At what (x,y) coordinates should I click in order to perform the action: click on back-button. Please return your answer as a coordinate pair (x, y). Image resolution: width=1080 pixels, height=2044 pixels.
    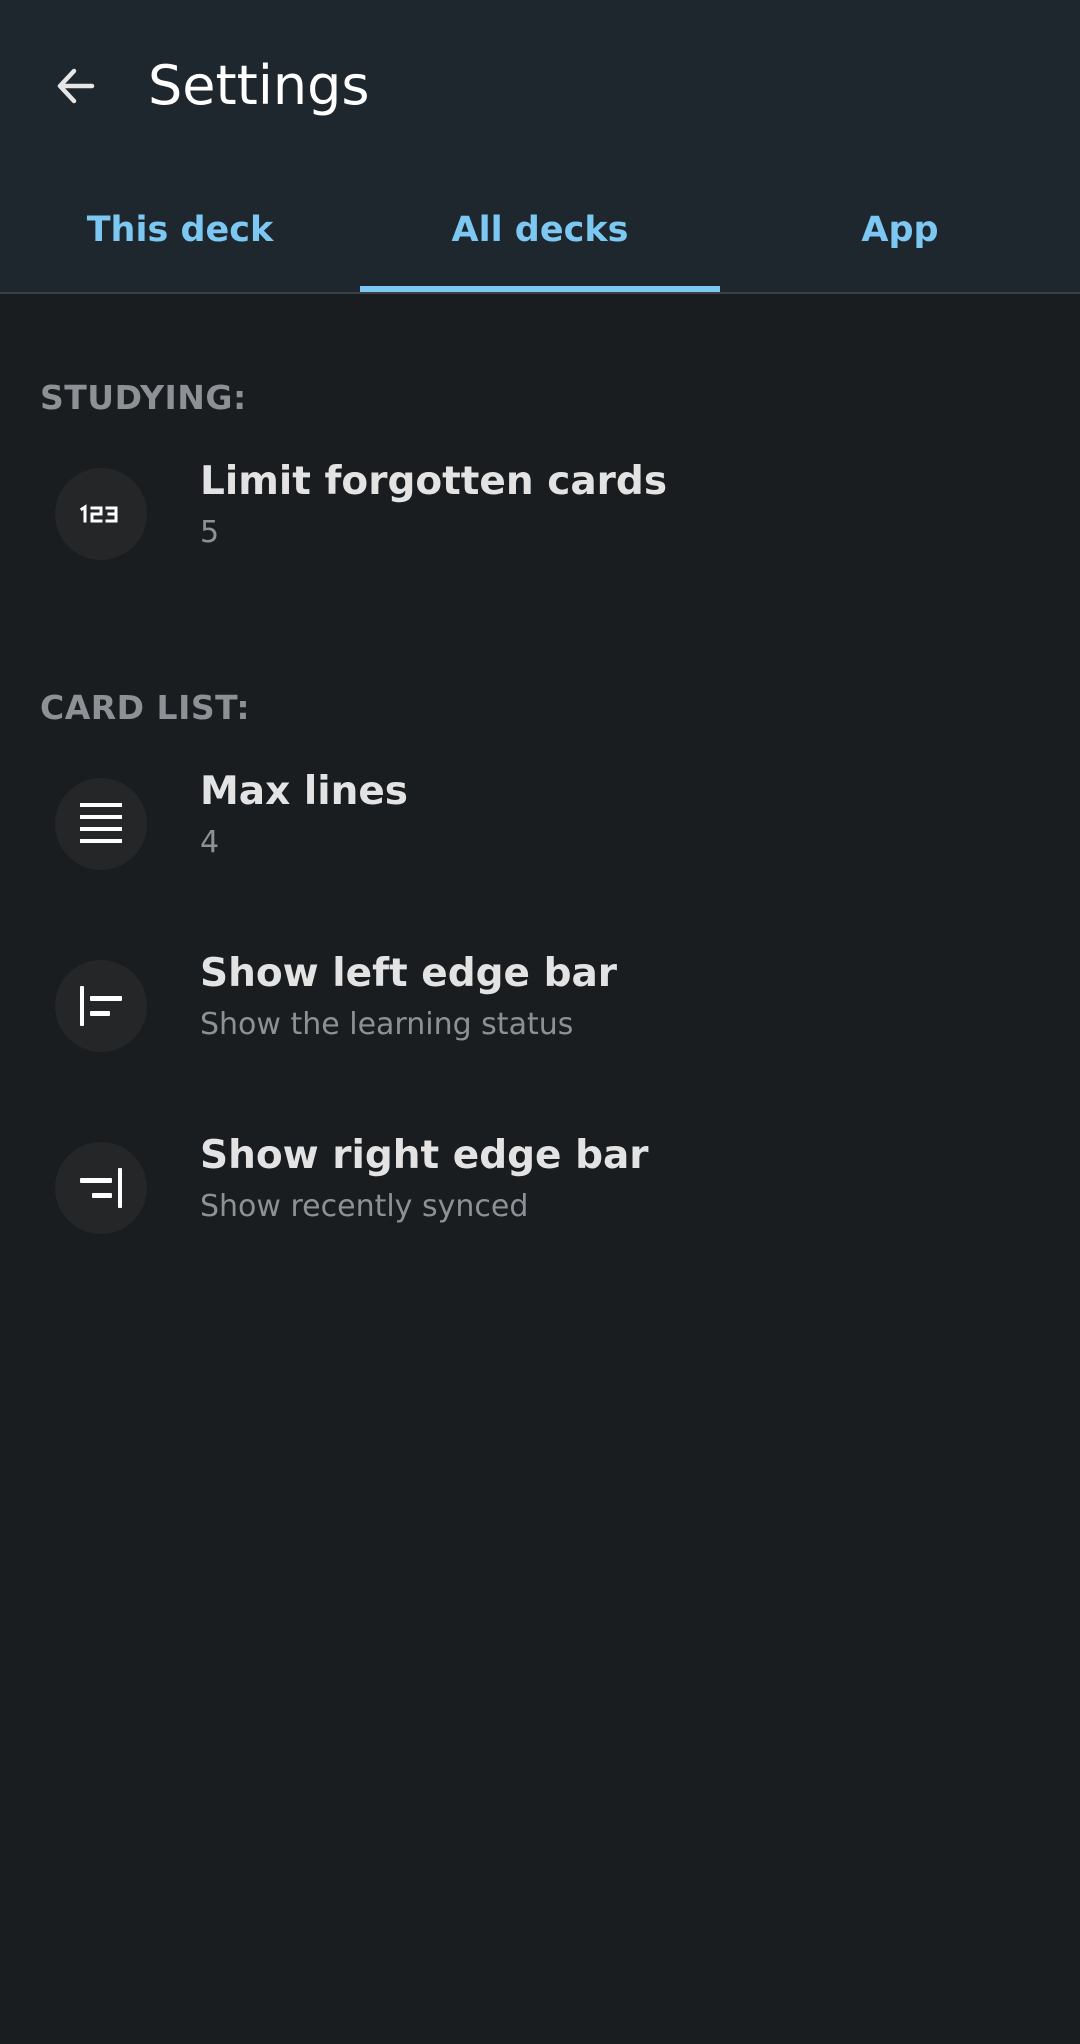
    Looking at the image, I should click on (76, 86).